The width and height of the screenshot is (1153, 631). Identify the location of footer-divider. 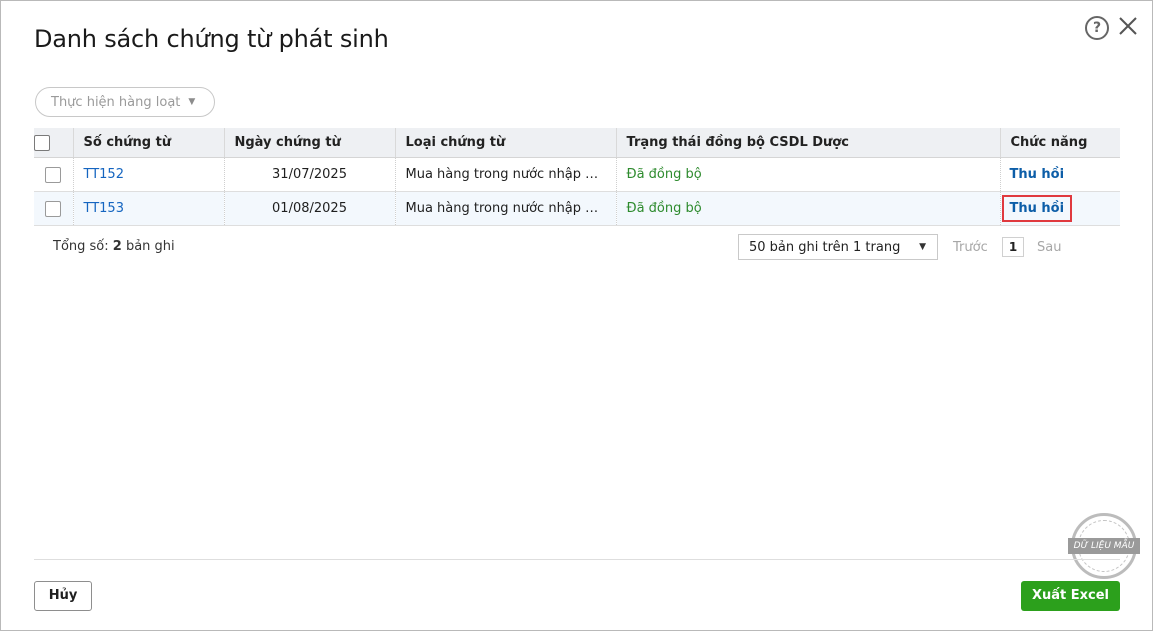
(577, 559).